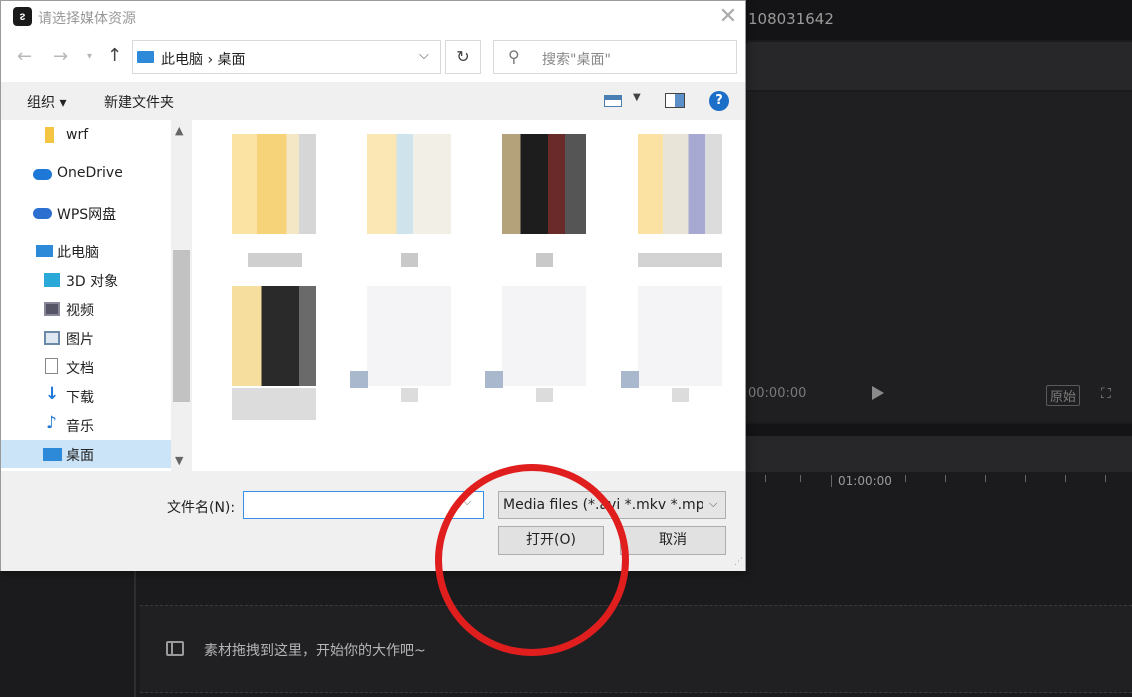 This screenshot has width=1132, height=697. Describe the element at coordinates (203, 60) in the screenshot. I see `address-path: 此电脑 › 桌面` at that location.